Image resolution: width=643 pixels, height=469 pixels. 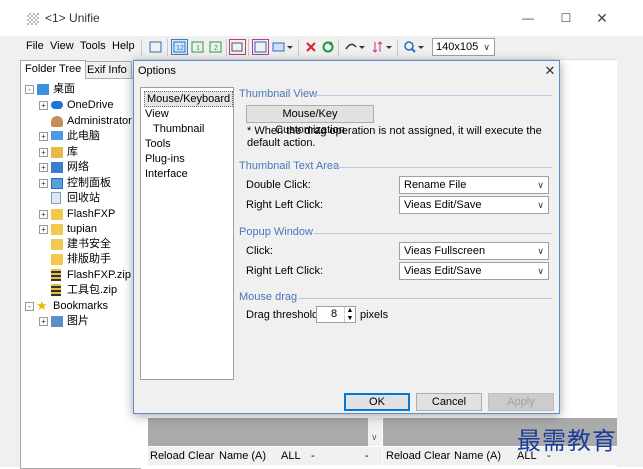 I want to click on layout-2-icon: 2, so click(x=215, y=47).